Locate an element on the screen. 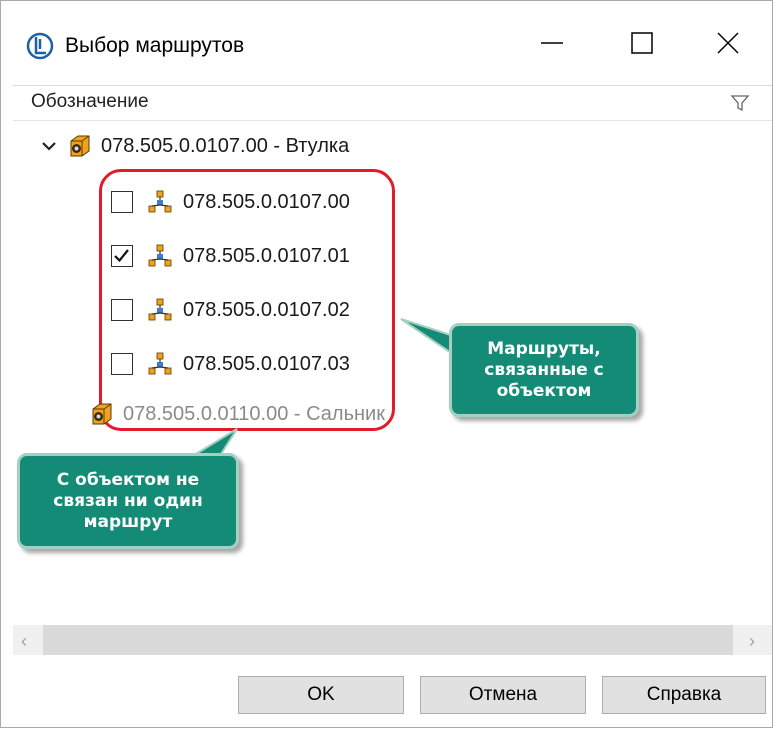 The width and height of the screenshot is (773, 729). callout-linked-routes: Маршруты, связанные с объектом is located at coordinates (544, 370).